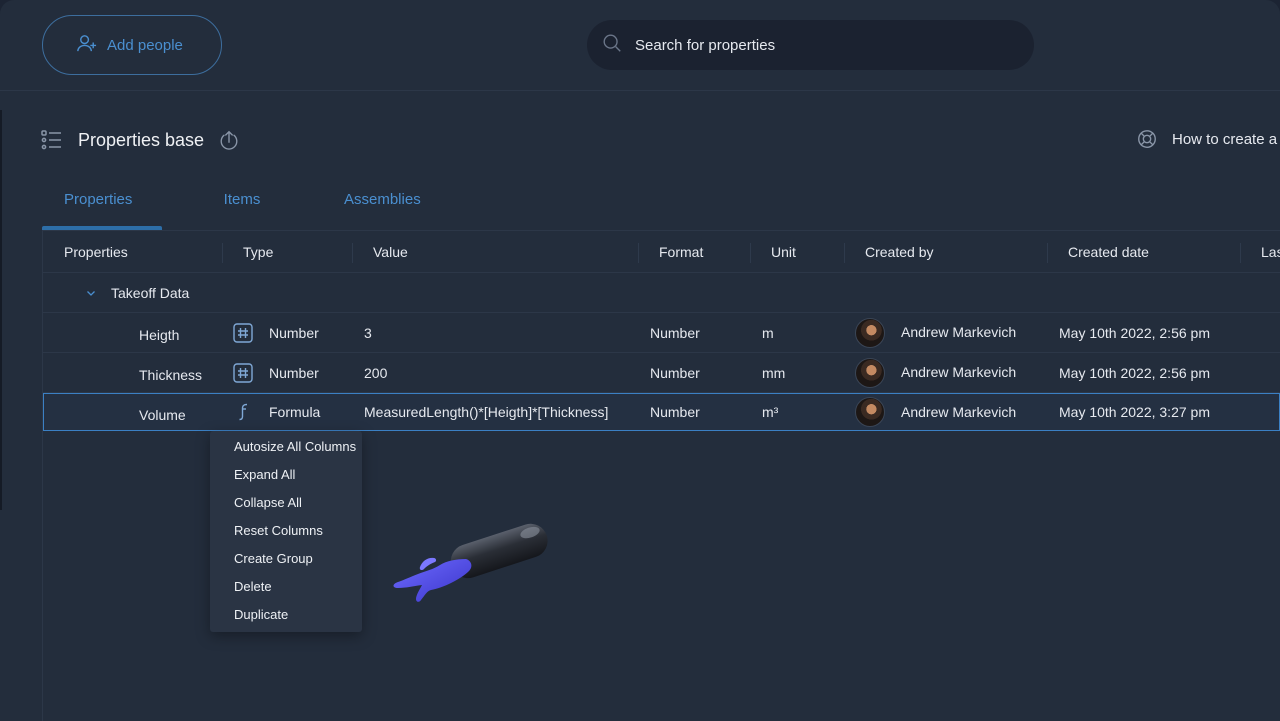  Describe the element at coordinates (768, 333) in the screenshot. I see `property-unit: m` at that location.